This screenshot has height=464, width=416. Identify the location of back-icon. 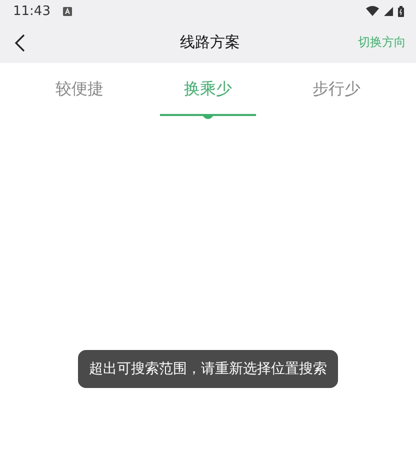
(20, 43).